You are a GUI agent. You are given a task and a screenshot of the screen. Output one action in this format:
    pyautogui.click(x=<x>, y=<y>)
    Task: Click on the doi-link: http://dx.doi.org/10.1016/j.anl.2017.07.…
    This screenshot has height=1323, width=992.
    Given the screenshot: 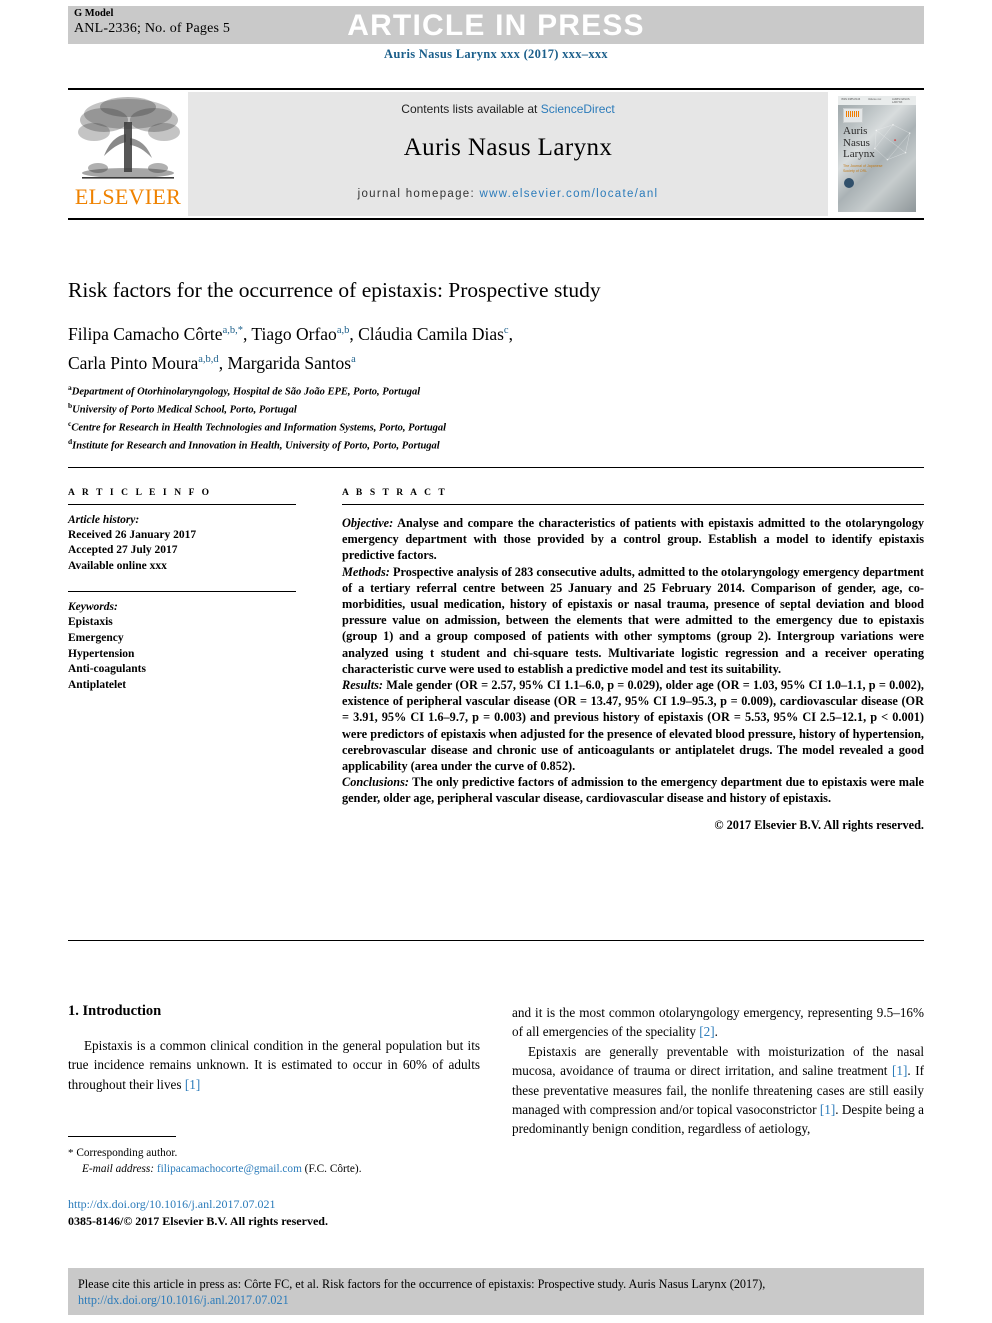 What is the action you would take?
    pyautogui.click(x=171, y=1204)
    